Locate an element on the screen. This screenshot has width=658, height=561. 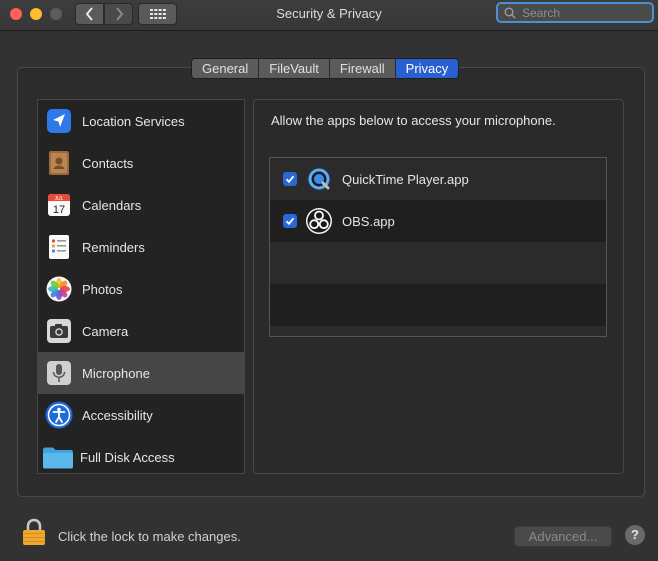
list-item: QuickTime Player.app is located at coordinates (438, 179).